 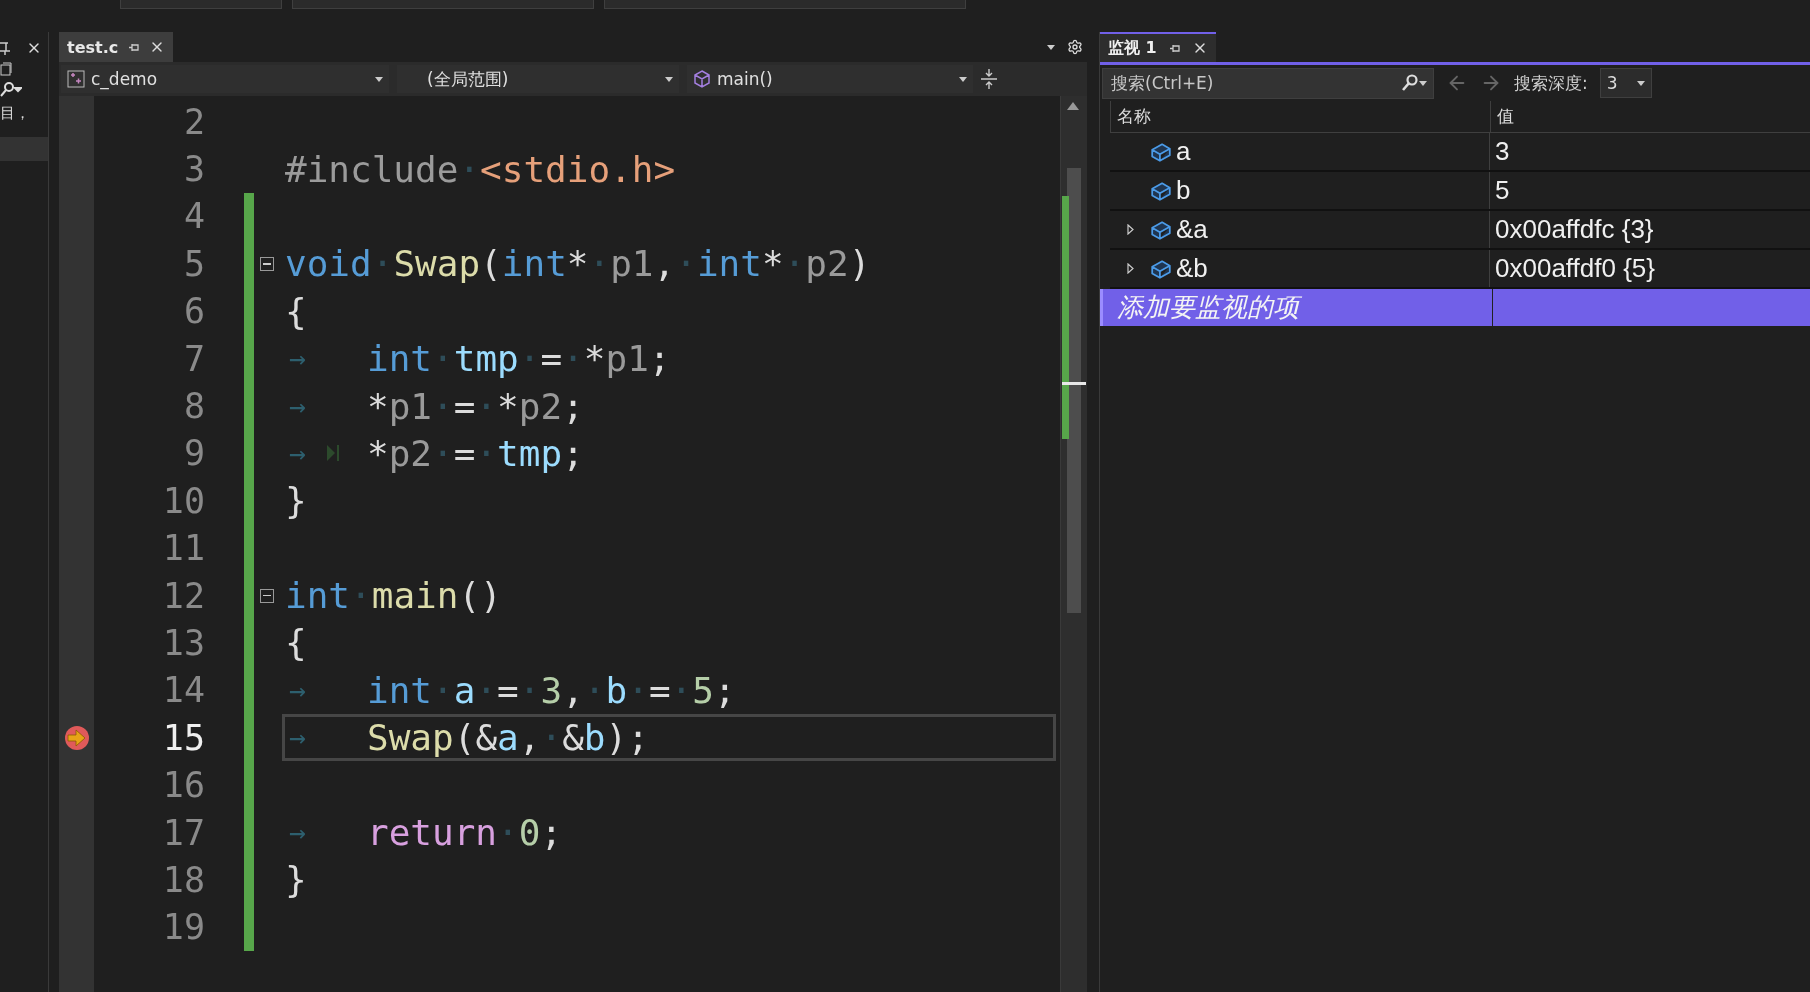 I want to click on project-icon, so click(x=76, y=79).